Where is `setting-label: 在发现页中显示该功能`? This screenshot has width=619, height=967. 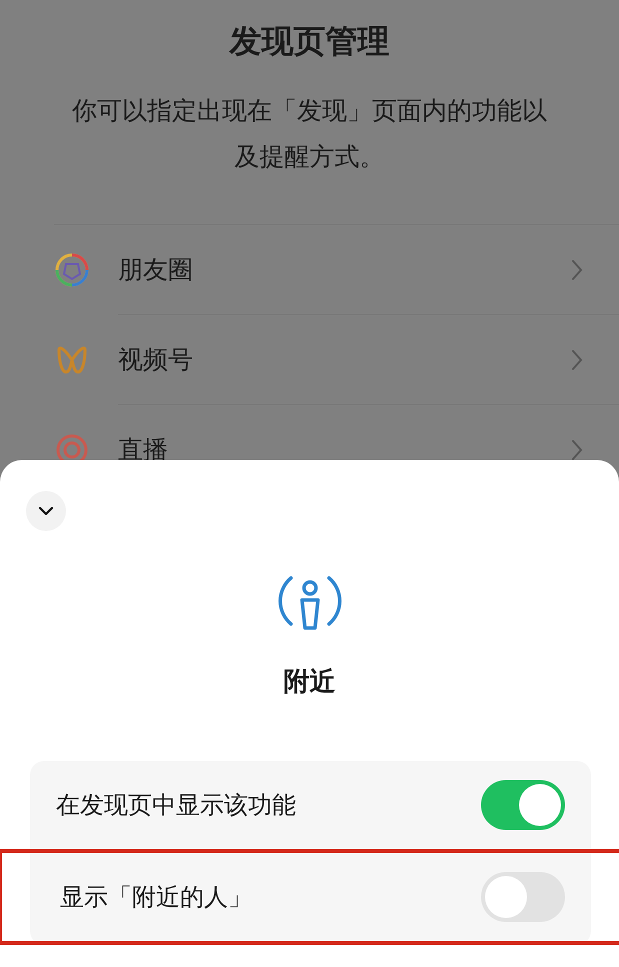
setting-label: 在发现页中显示该功能 is located at coordinates (176, 805).